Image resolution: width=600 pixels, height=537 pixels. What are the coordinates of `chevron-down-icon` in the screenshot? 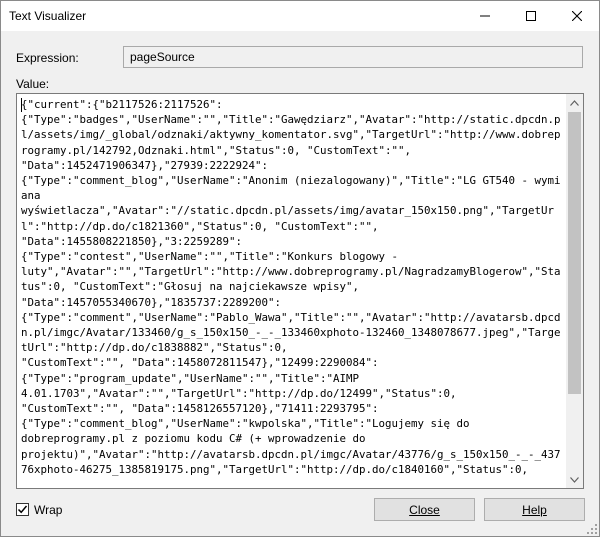 It's located at (574, 479).